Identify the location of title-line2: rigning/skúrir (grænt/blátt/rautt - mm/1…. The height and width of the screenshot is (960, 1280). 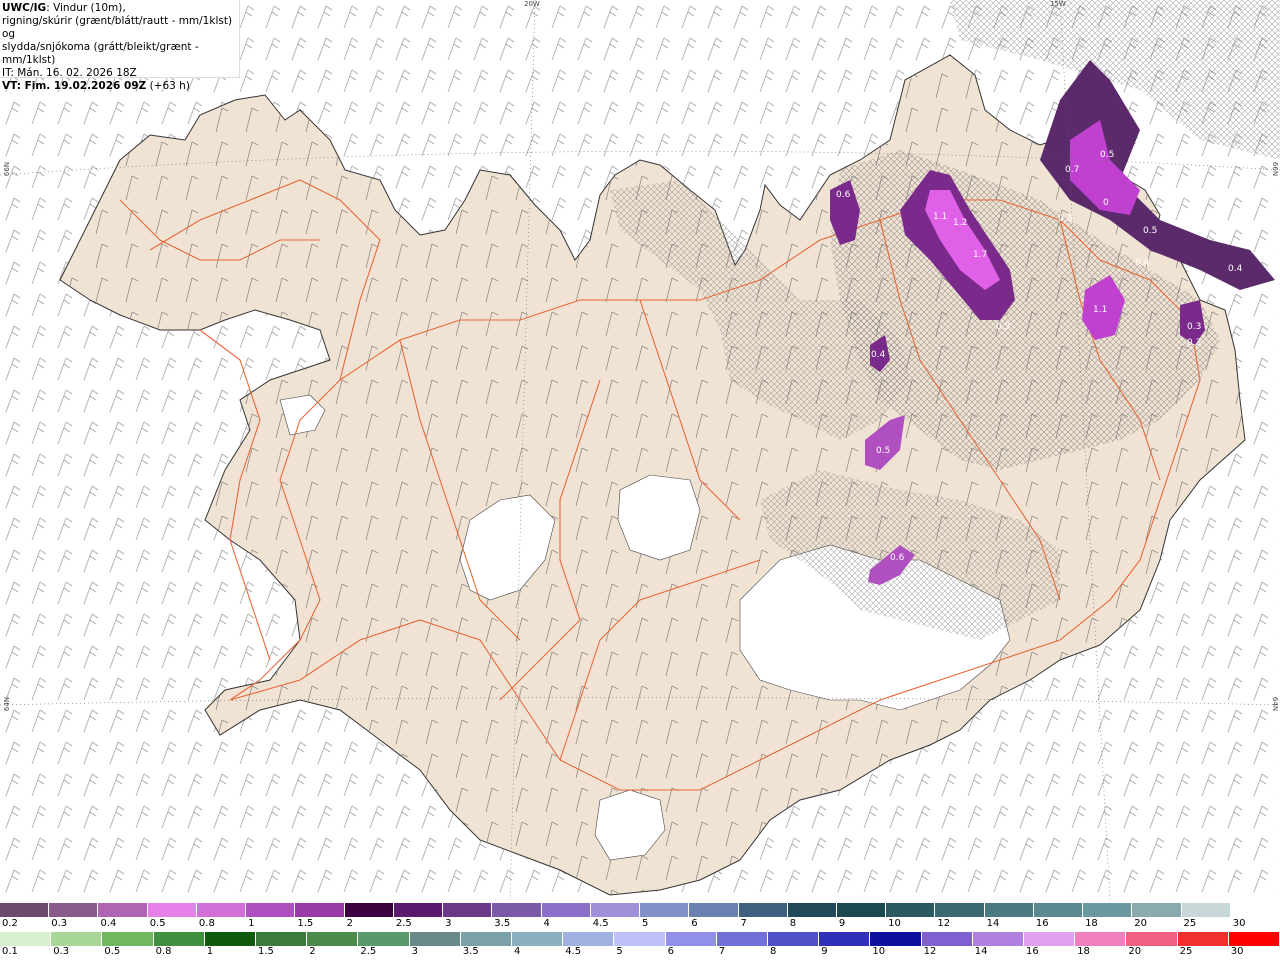
(117, 27).